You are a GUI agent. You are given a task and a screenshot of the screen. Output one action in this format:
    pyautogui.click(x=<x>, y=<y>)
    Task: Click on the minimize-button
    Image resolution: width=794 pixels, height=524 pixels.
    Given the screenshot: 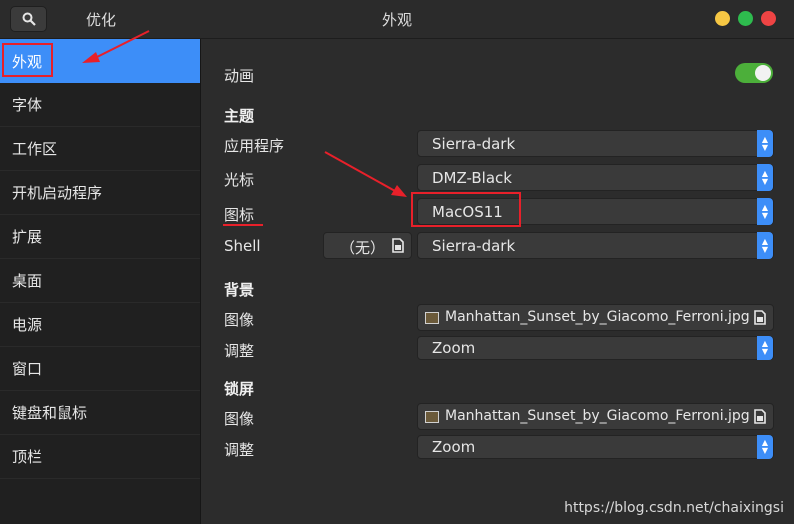 What is the action you would take?
    pyautogui.click(x=722, y=18)
    